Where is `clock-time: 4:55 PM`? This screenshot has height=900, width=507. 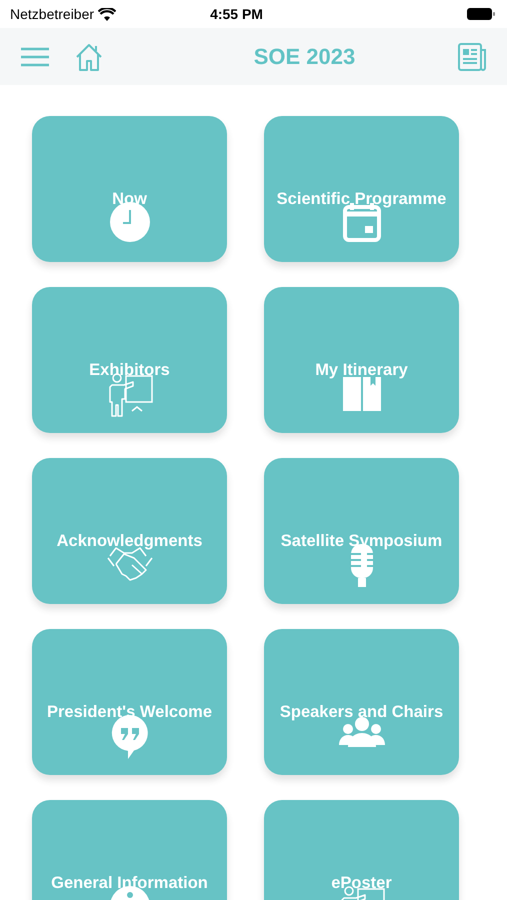 clock-time: 4:55 PM is located at coordinates (236, 14).